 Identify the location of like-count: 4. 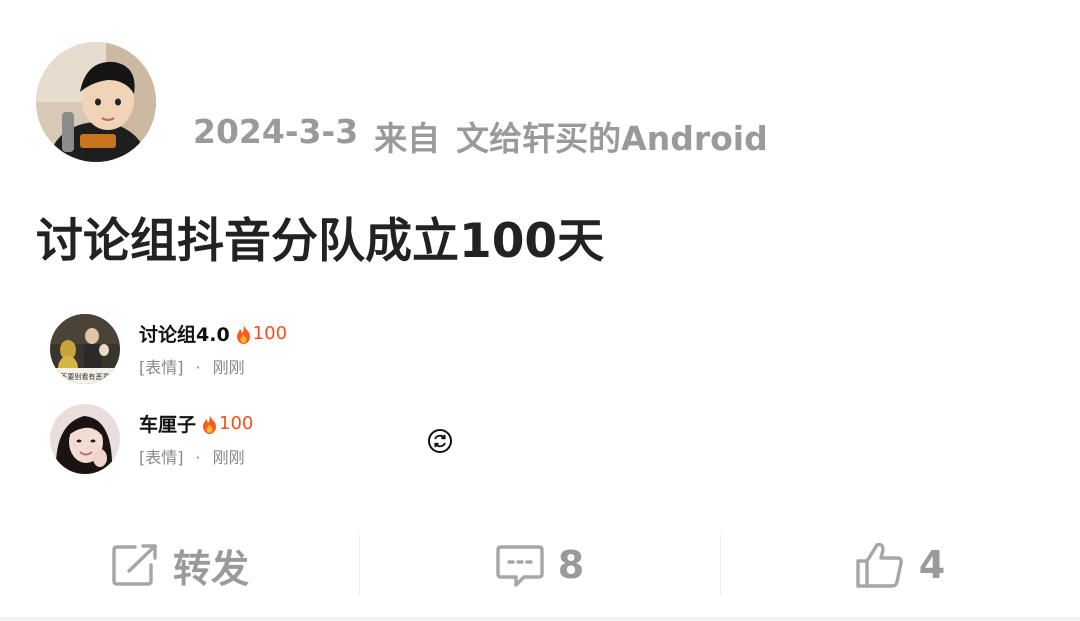
(932, 565).